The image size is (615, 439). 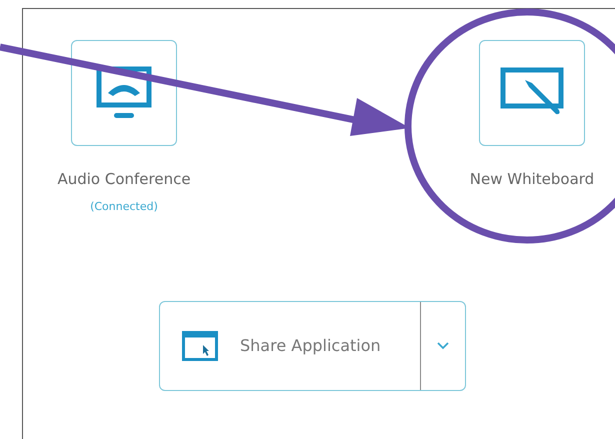 What do you see at coordinates (290, 346) in the screenshot?
I see `share-application-button: Share Application` at bounding box center [290, 346].